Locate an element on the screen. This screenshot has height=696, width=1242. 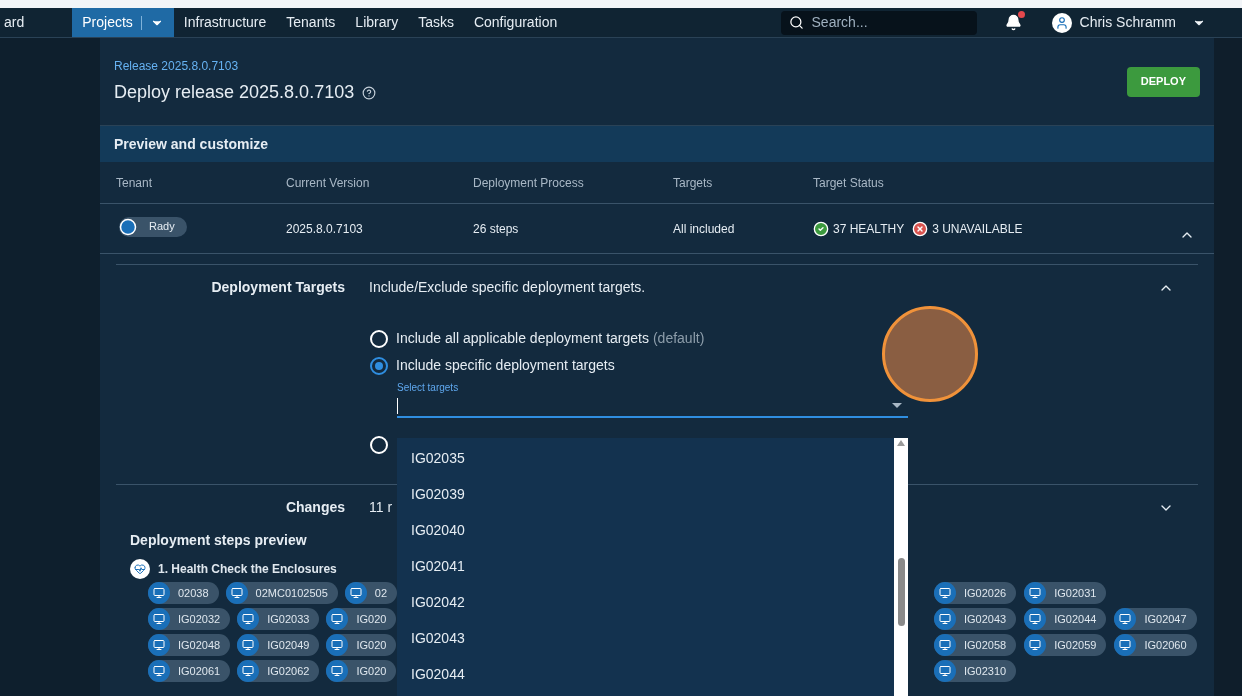
target-chip: IG02031 is located at coordinates (1065, 593).